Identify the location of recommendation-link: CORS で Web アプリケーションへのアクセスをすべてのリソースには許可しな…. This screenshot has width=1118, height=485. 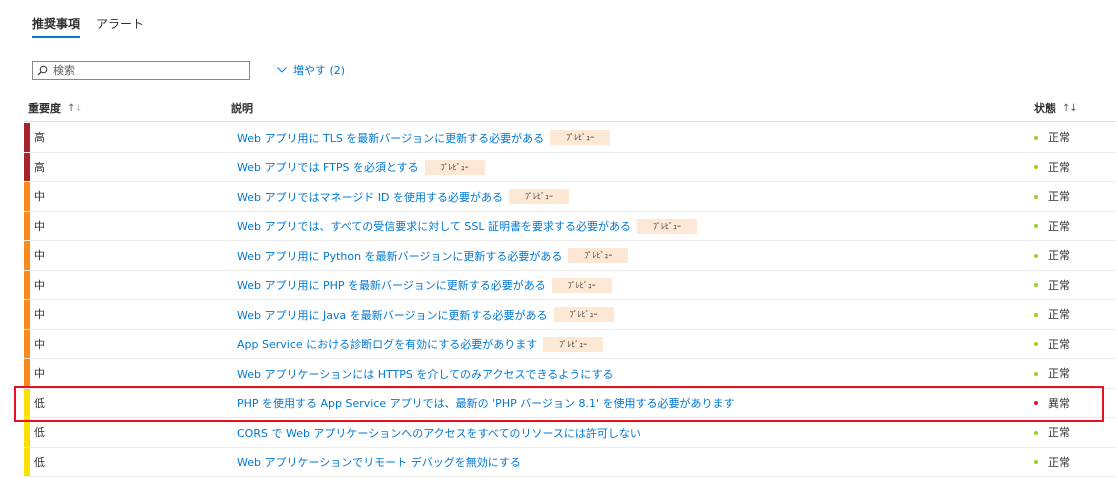
(439, 433).